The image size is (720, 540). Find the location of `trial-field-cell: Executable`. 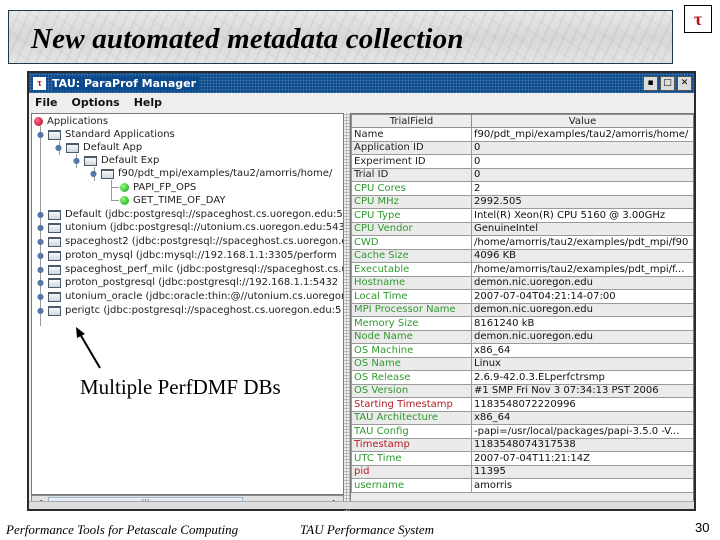

trial-field-cell: Executable is located at coordinates (411, 269).